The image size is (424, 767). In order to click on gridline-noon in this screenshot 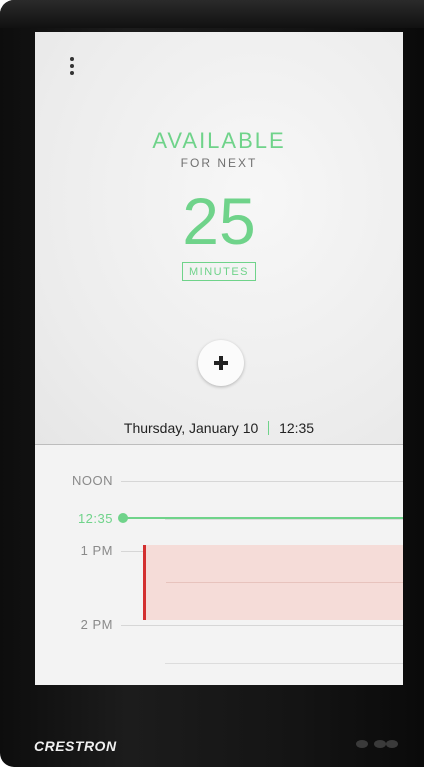, I will do `click(262, 481)`.